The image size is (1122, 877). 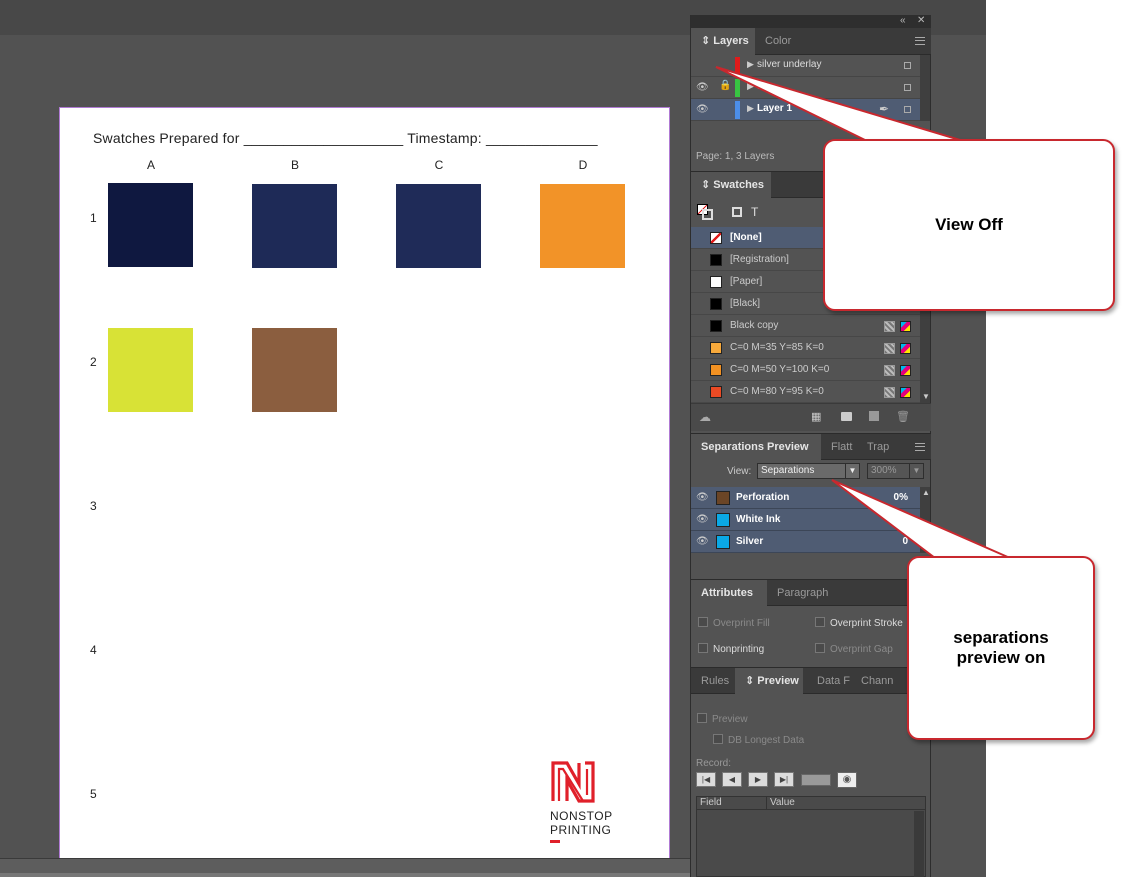 I want to click on row-label-2: 2, so click(x=93, y=362).